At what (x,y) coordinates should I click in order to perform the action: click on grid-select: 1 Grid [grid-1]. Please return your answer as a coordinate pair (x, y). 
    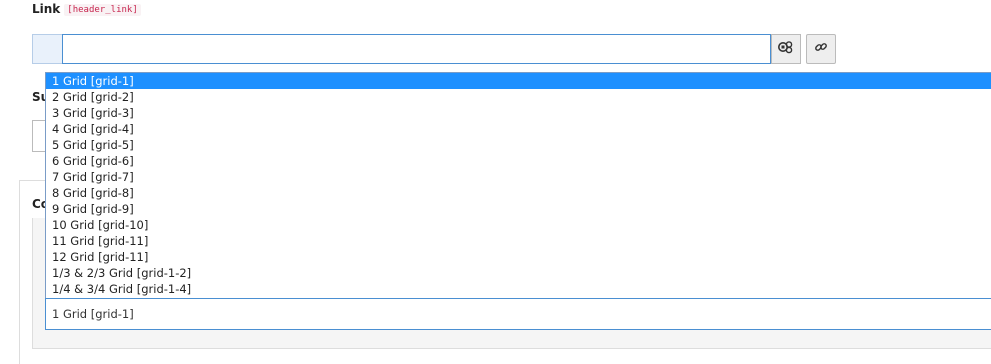
    Looking at the image, I should click on (518, 314).